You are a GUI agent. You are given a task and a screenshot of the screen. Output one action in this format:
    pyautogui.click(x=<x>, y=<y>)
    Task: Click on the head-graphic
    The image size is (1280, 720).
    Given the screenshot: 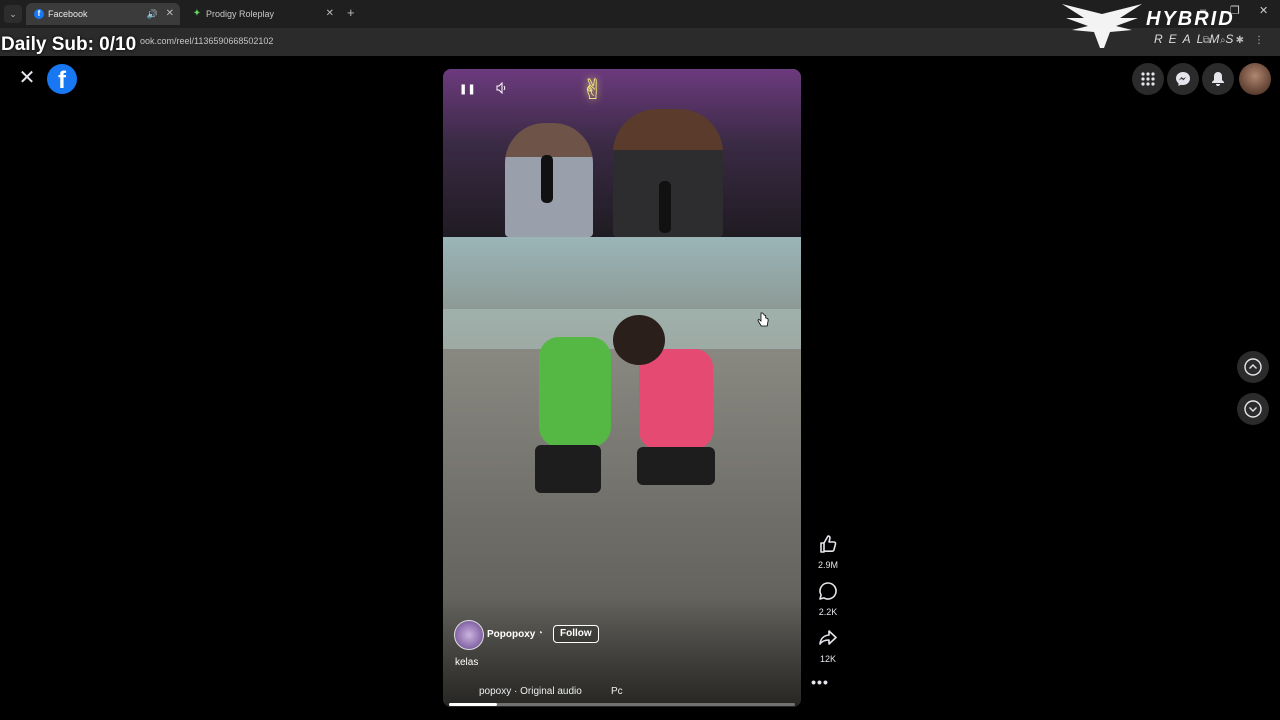 What is the action you would take?
    pyautogui.click(x=639, y=340)
    